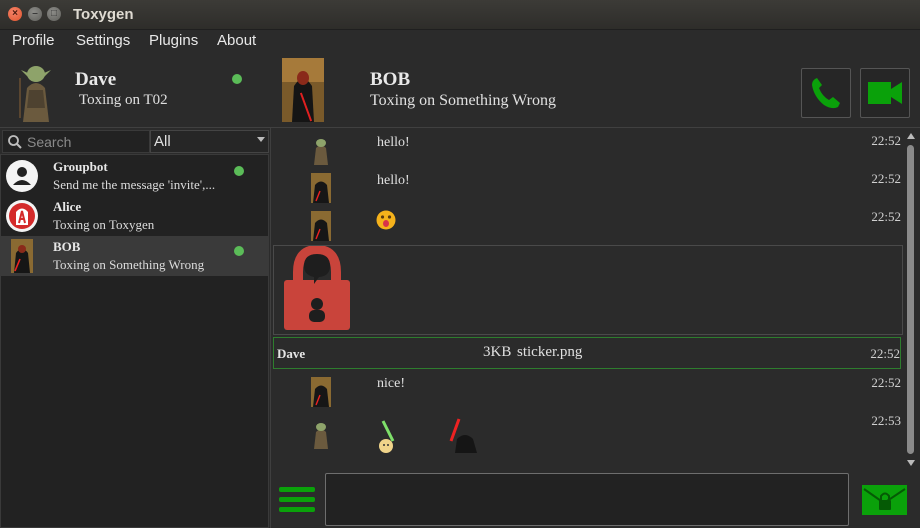  Describe the element at coordinates (463, 435) in the screenshot. I see `red-lightsaber-sticker-icon` at that location.